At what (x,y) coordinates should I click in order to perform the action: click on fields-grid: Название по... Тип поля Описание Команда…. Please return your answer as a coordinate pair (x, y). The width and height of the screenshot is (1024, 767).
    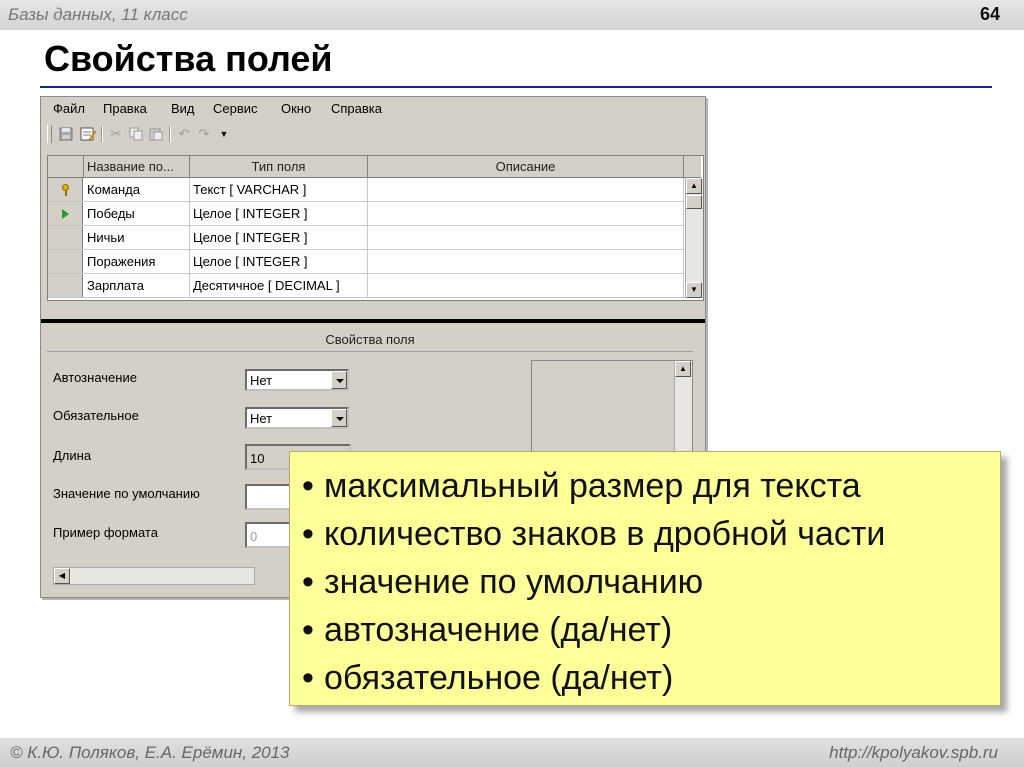
    Looking at the image, I should click on (375, 228).